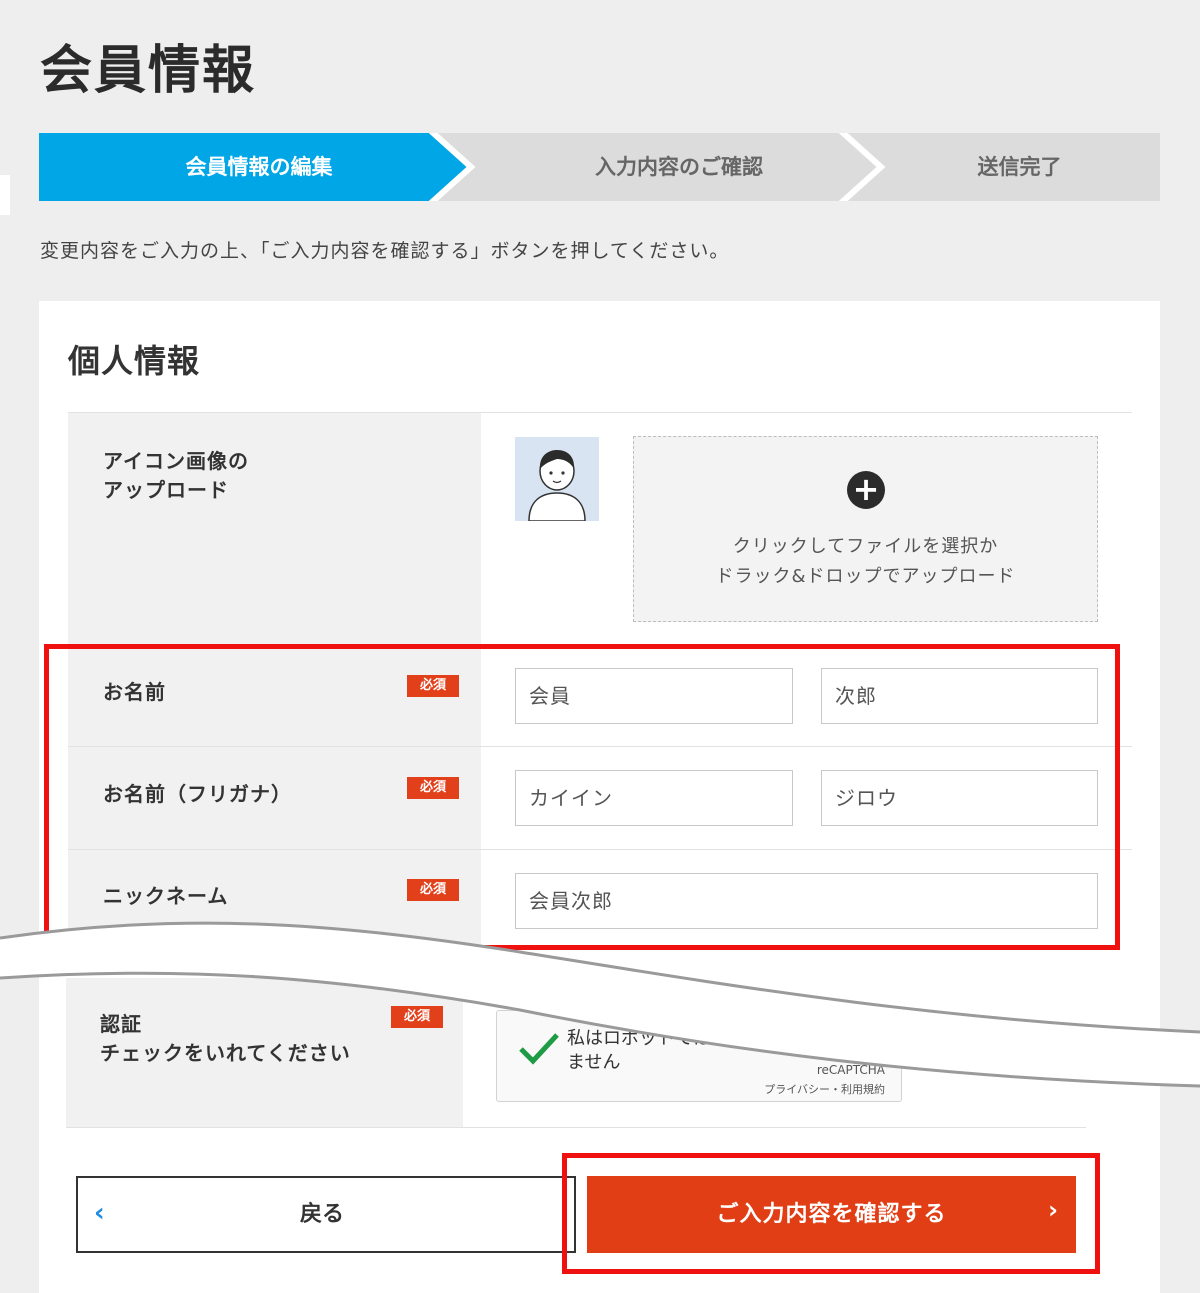 The width and height of the screenshot is (1200, 1293). I want to click on step-complete: 送信完了, so click(1019, 167).